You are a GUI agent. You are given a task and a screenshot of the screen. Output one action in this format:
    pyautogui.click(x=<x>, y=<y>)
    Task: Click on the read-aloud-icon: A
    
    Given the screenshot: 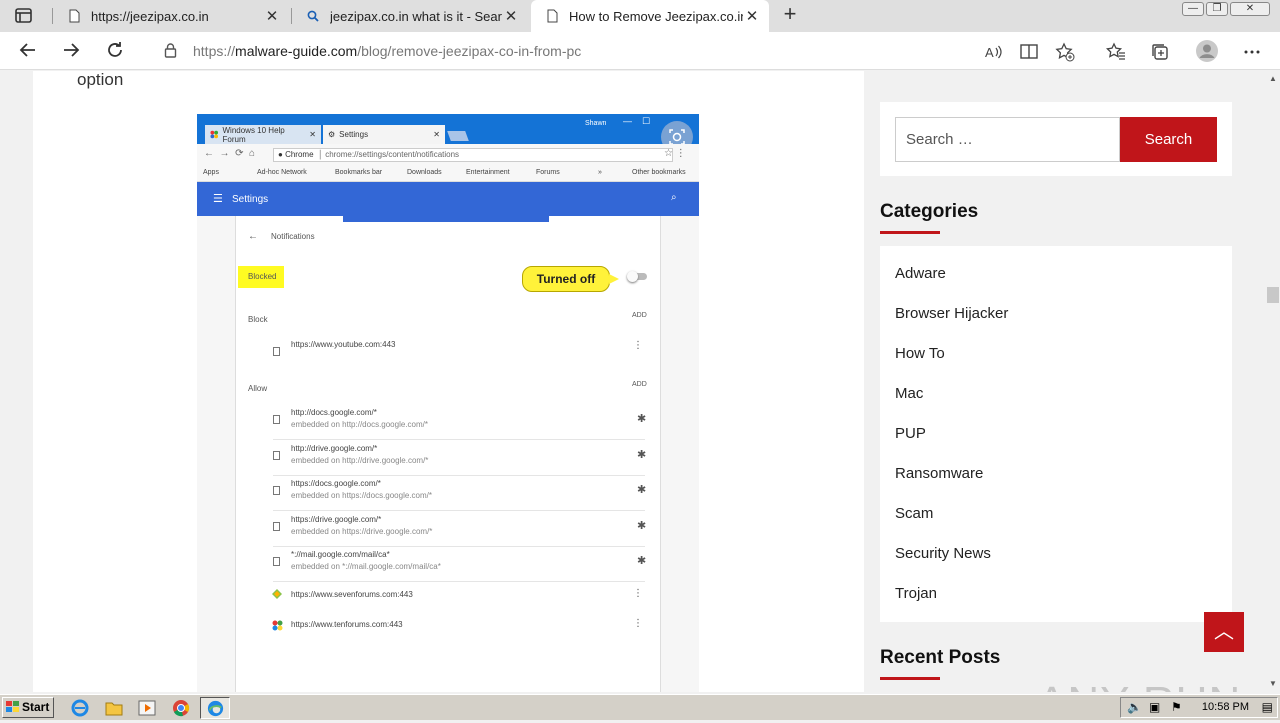 What is the action you would take?
    pyautogui.click(x=994, y=52)
    